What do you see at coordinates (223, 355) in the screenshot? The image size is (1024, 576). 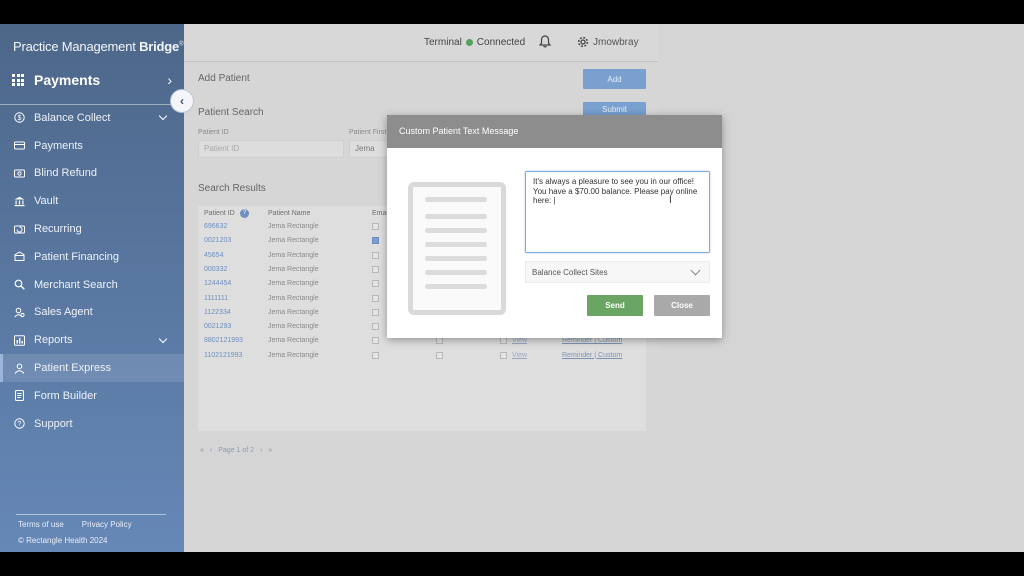 I see `patient-id-link: 1102121993` at bounding box center [223, 355].